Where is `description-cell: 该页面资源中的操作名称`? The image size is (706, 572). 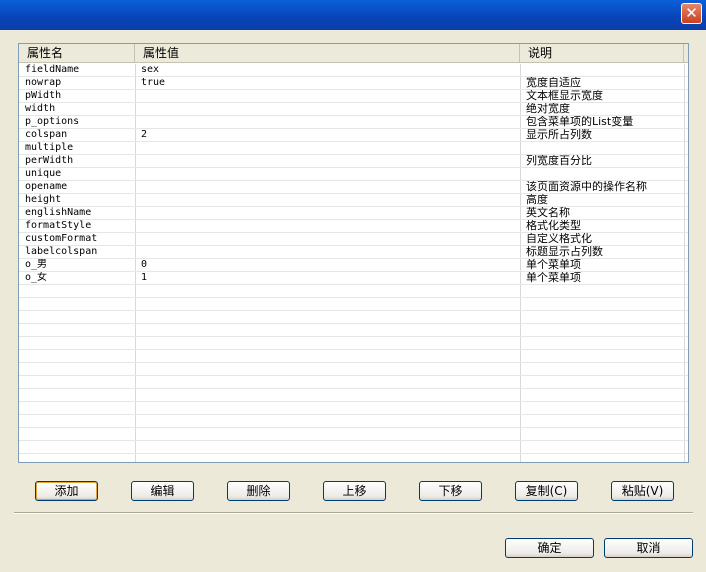 description-cell: 该页面资源中的操作名称 is located at coordinates (604, 187).